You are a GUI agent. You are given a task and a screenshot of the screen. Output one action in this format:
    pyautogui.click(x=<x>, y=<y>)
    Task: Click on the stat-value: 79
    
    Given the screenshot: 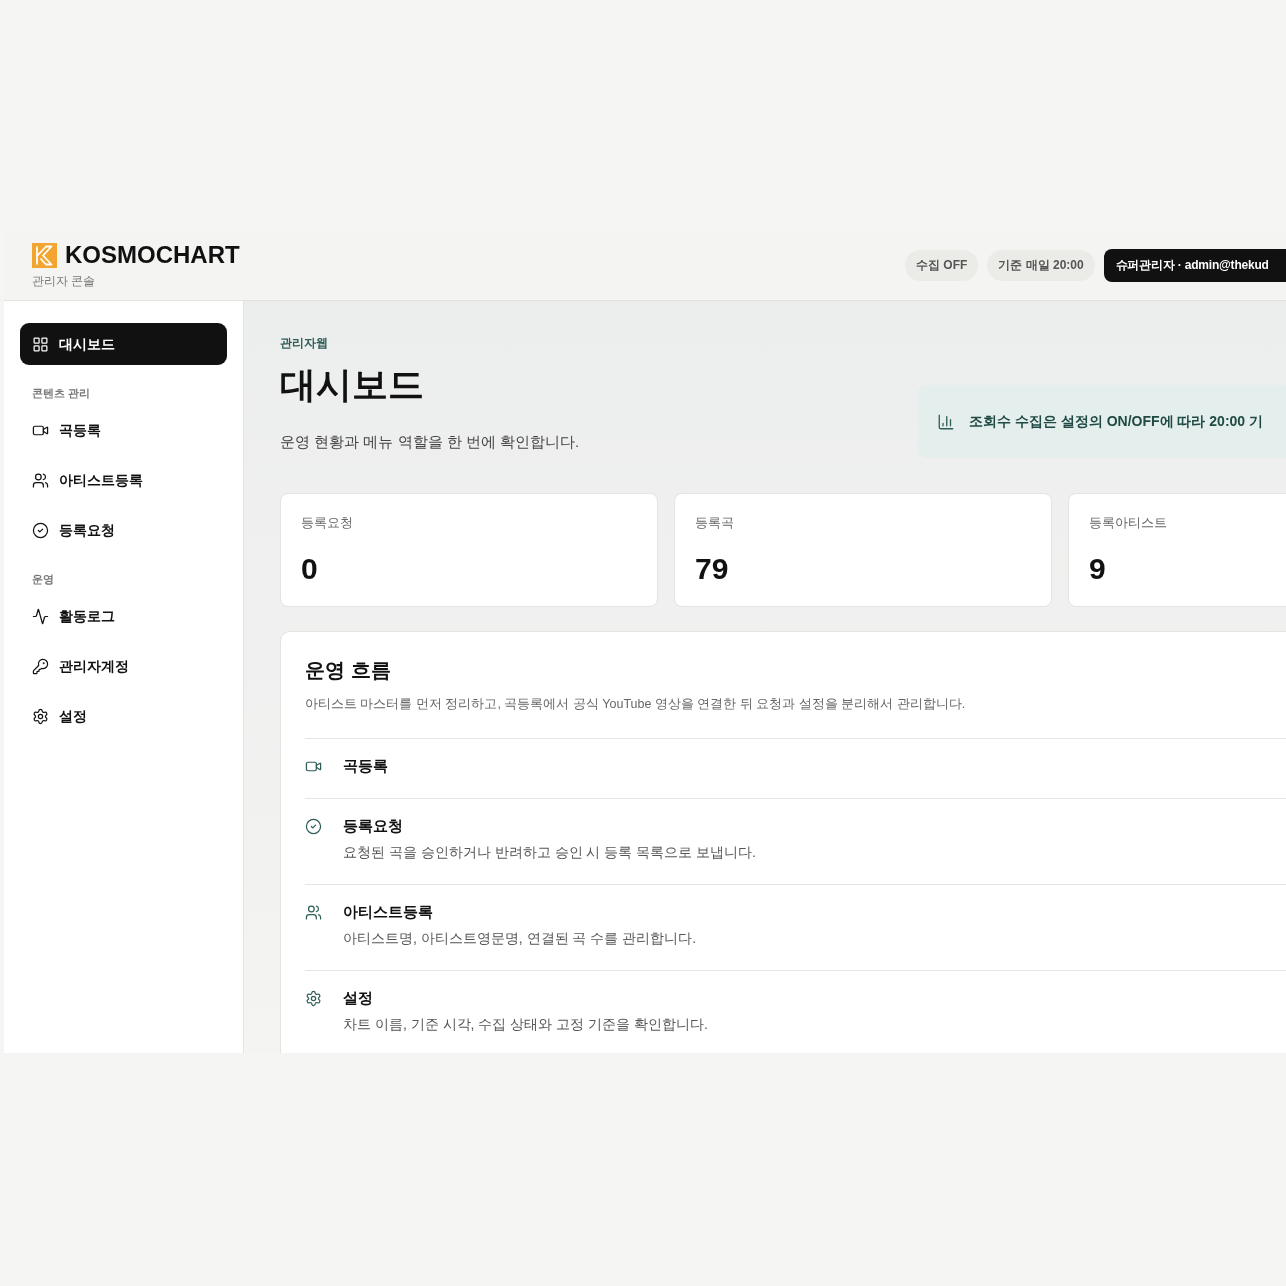 What is the action you would take?
    pyautogui.click(x=712, y=569)
    